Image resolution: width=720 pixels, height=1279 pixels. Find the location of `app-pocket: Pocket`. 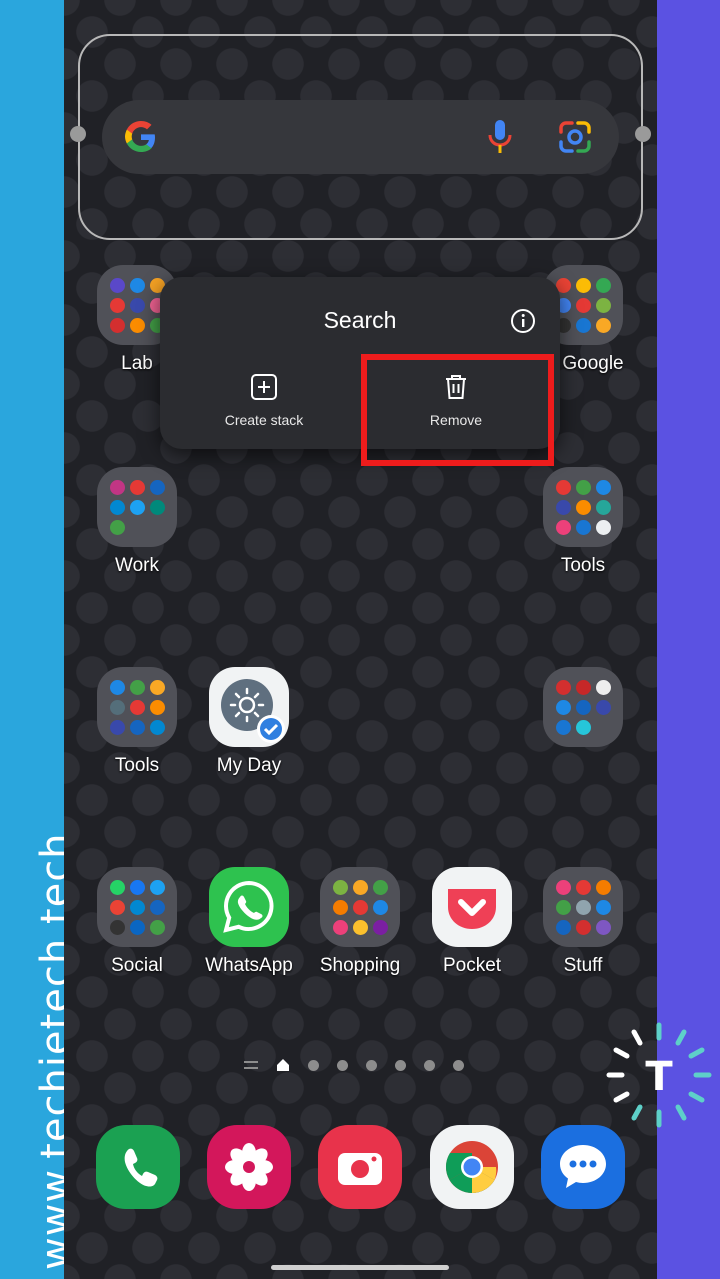

app-pocket: Pocket is located at coordinates (472, 922).